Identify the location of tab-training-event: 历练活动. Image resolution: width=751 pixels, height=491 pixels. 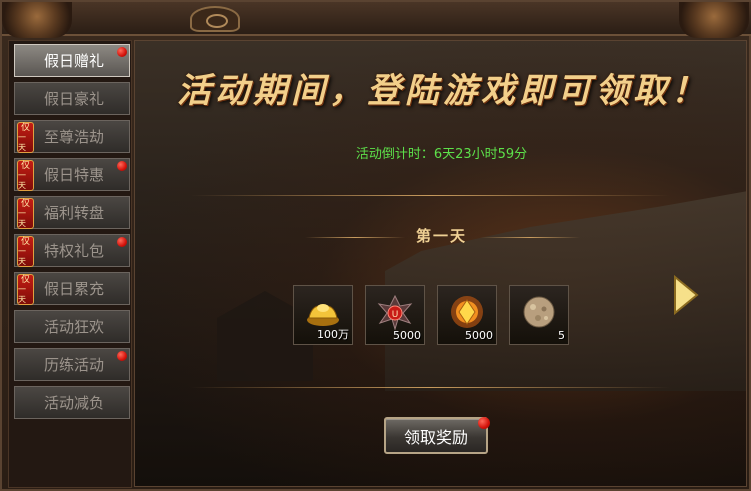
(72, 364).